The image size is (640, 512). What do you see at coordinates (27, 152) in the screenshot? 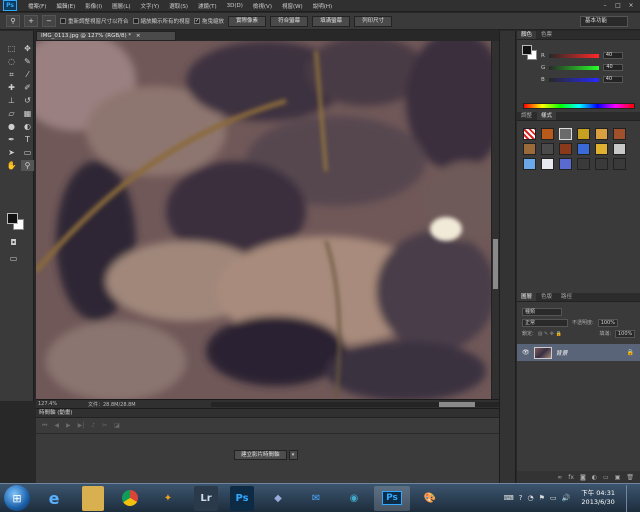
I see `shape-tool-icon: ▭` at bounding box center [27, 152].